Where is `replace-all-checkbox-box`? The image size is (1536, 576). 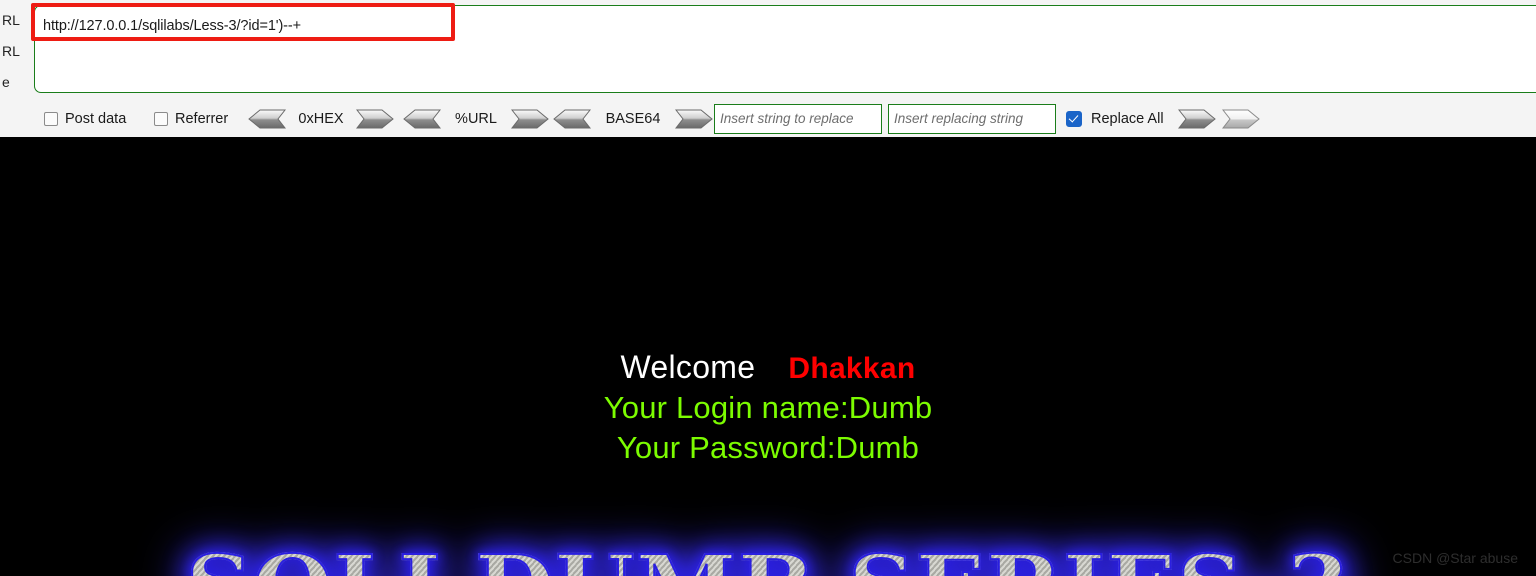
replace-all-checkbox-box is located at coordinates (1074, 118).